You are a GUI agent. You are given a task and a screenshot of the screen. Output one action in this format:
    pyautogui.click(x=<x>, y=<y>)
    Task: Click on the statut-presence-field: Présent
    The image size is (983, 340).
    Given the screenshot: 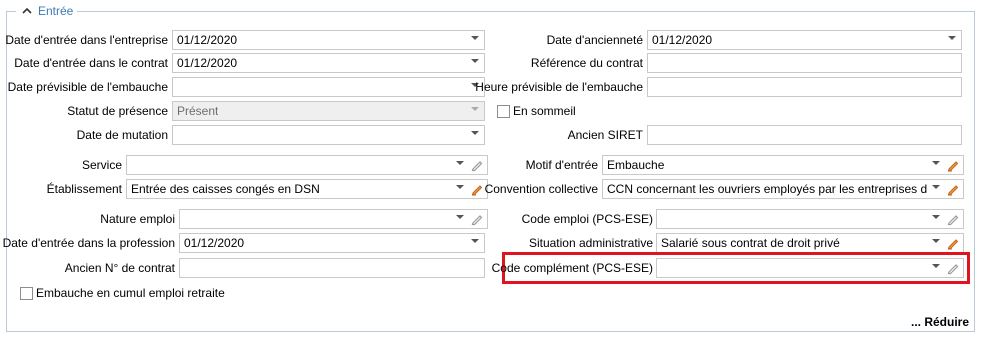 What is the action you would take?
    pyautogui.click(x=328, y=111)
    